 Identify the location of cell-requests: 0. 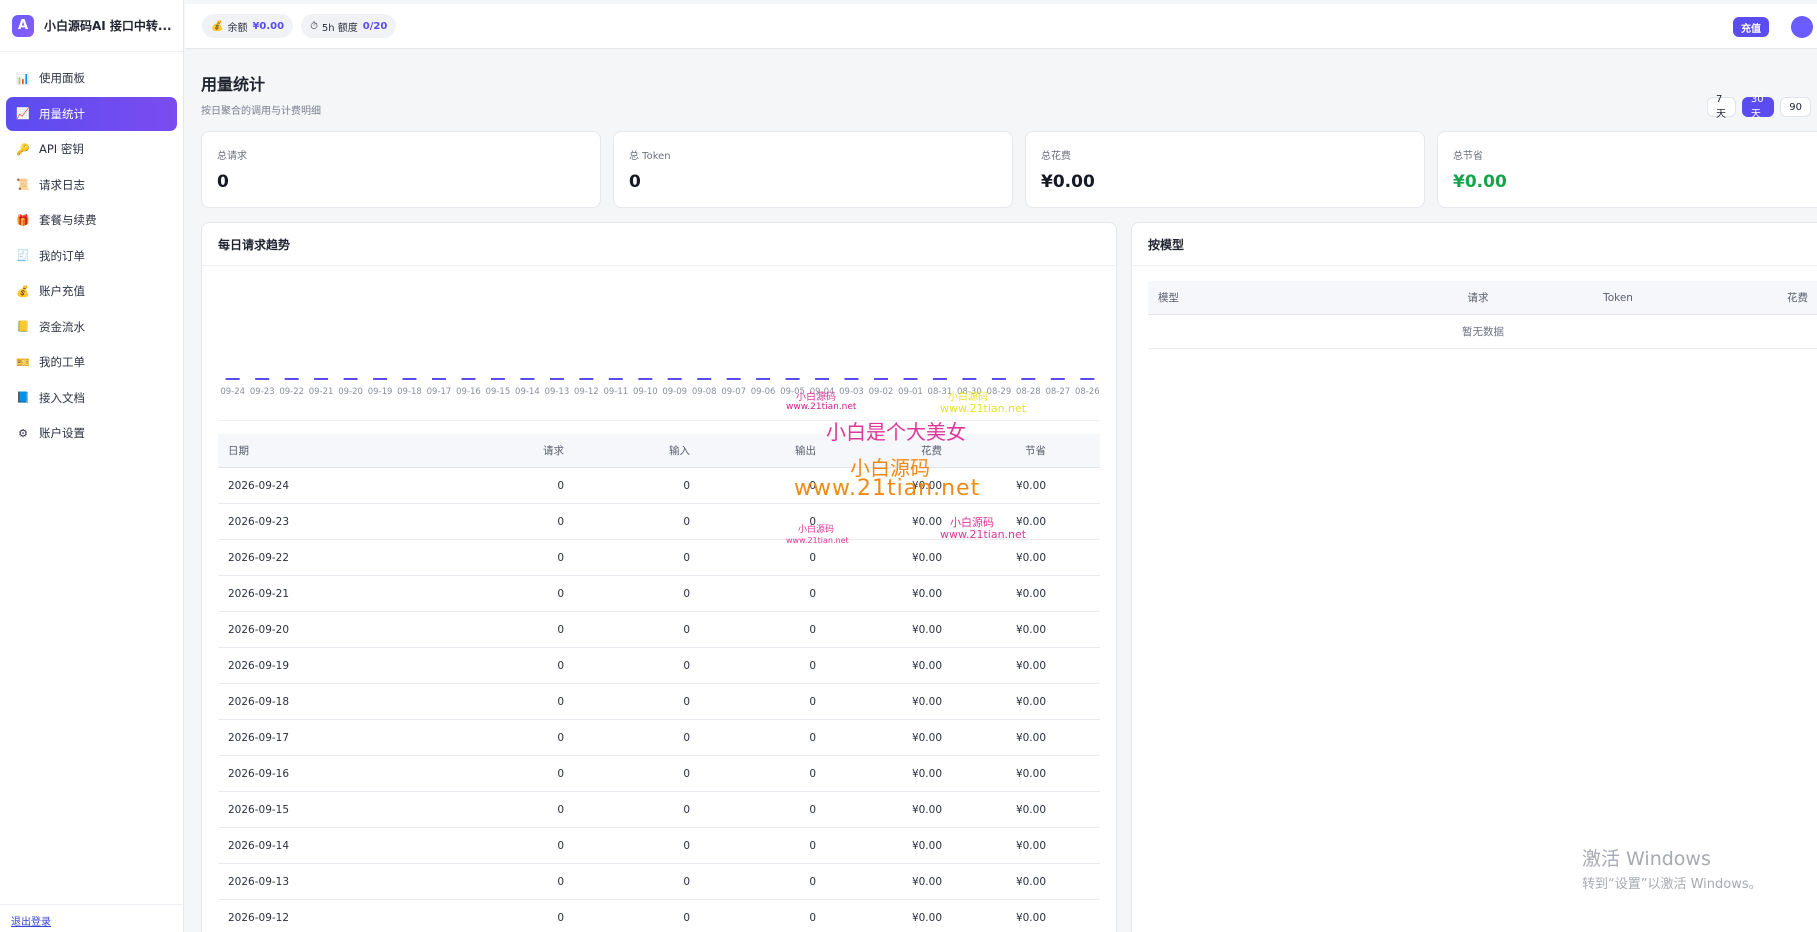
(560, 737).